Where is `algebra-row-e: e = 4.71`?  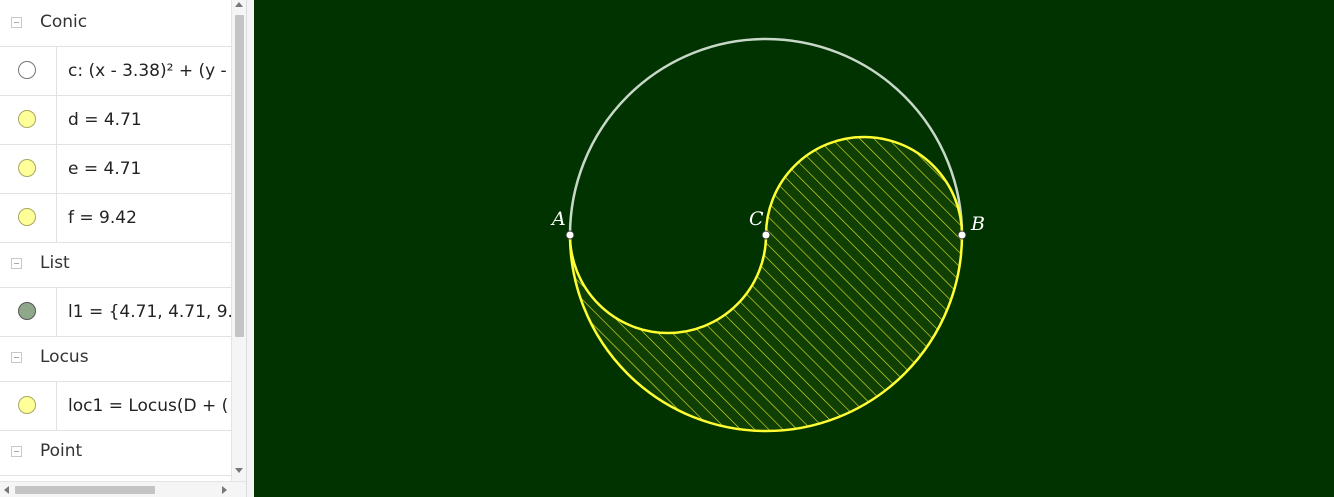
algebra-row-e: e = 4.71 is located at coordinates (115, 169).